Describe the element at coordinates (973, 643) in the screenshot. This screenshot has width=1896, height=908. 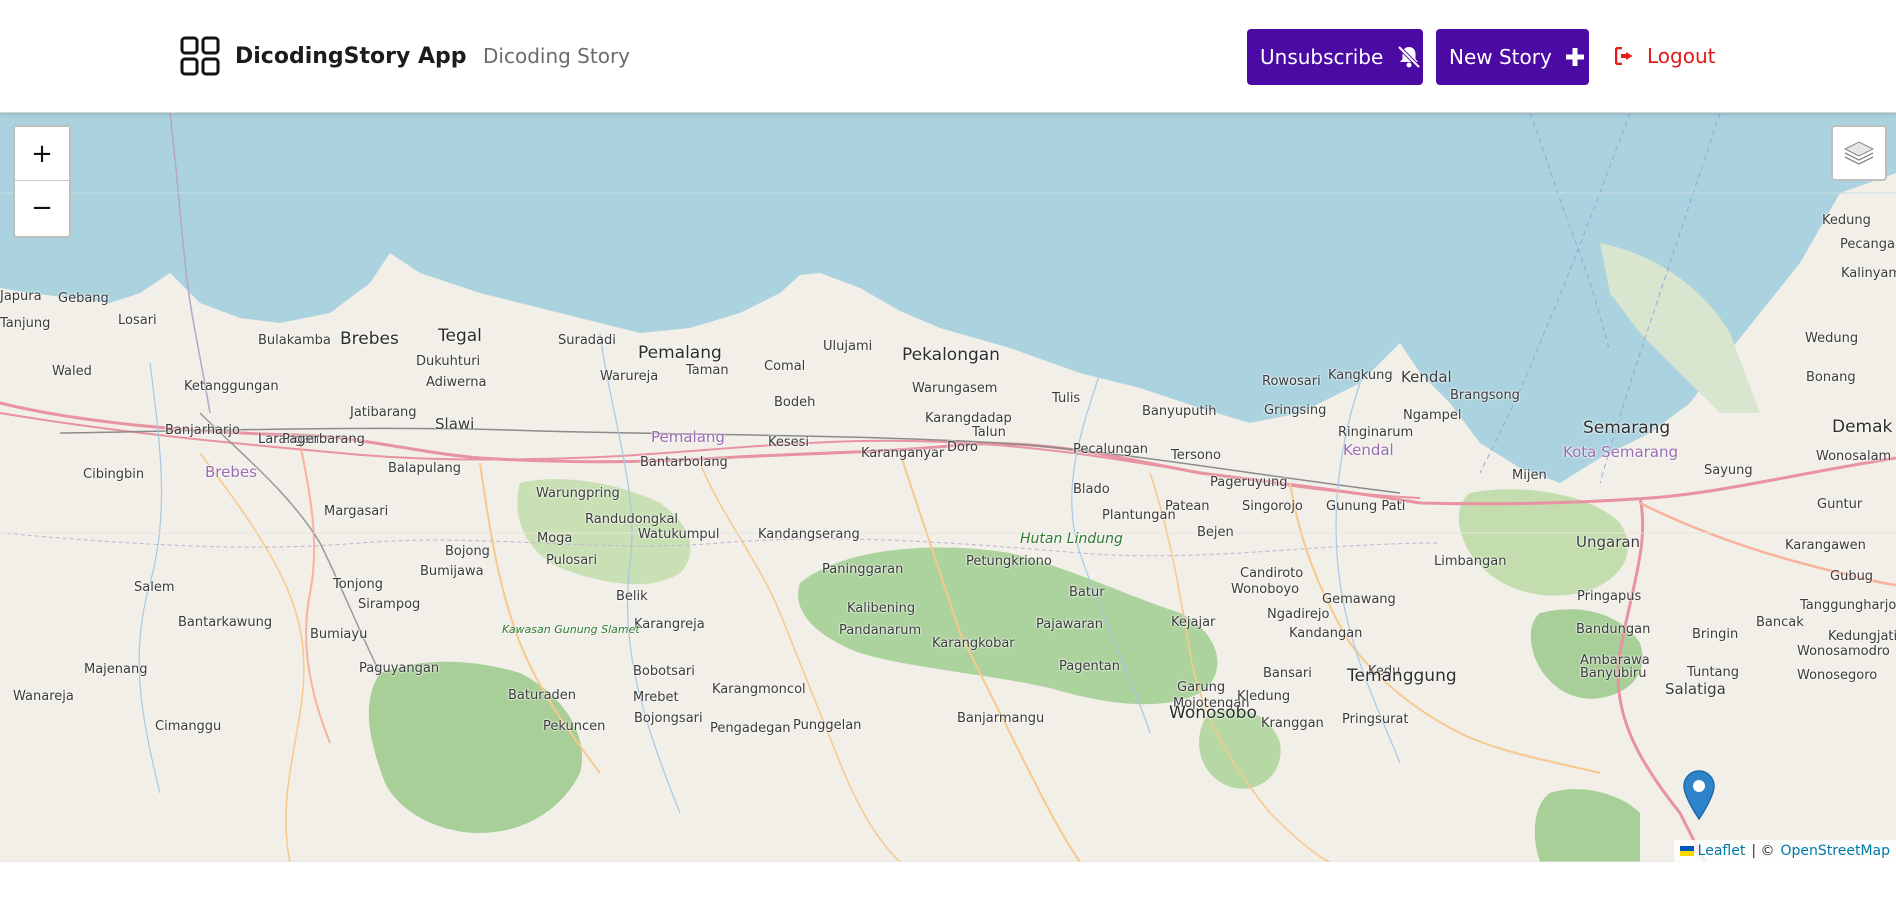
I see `map-place-label: Karangkobar` at that location.